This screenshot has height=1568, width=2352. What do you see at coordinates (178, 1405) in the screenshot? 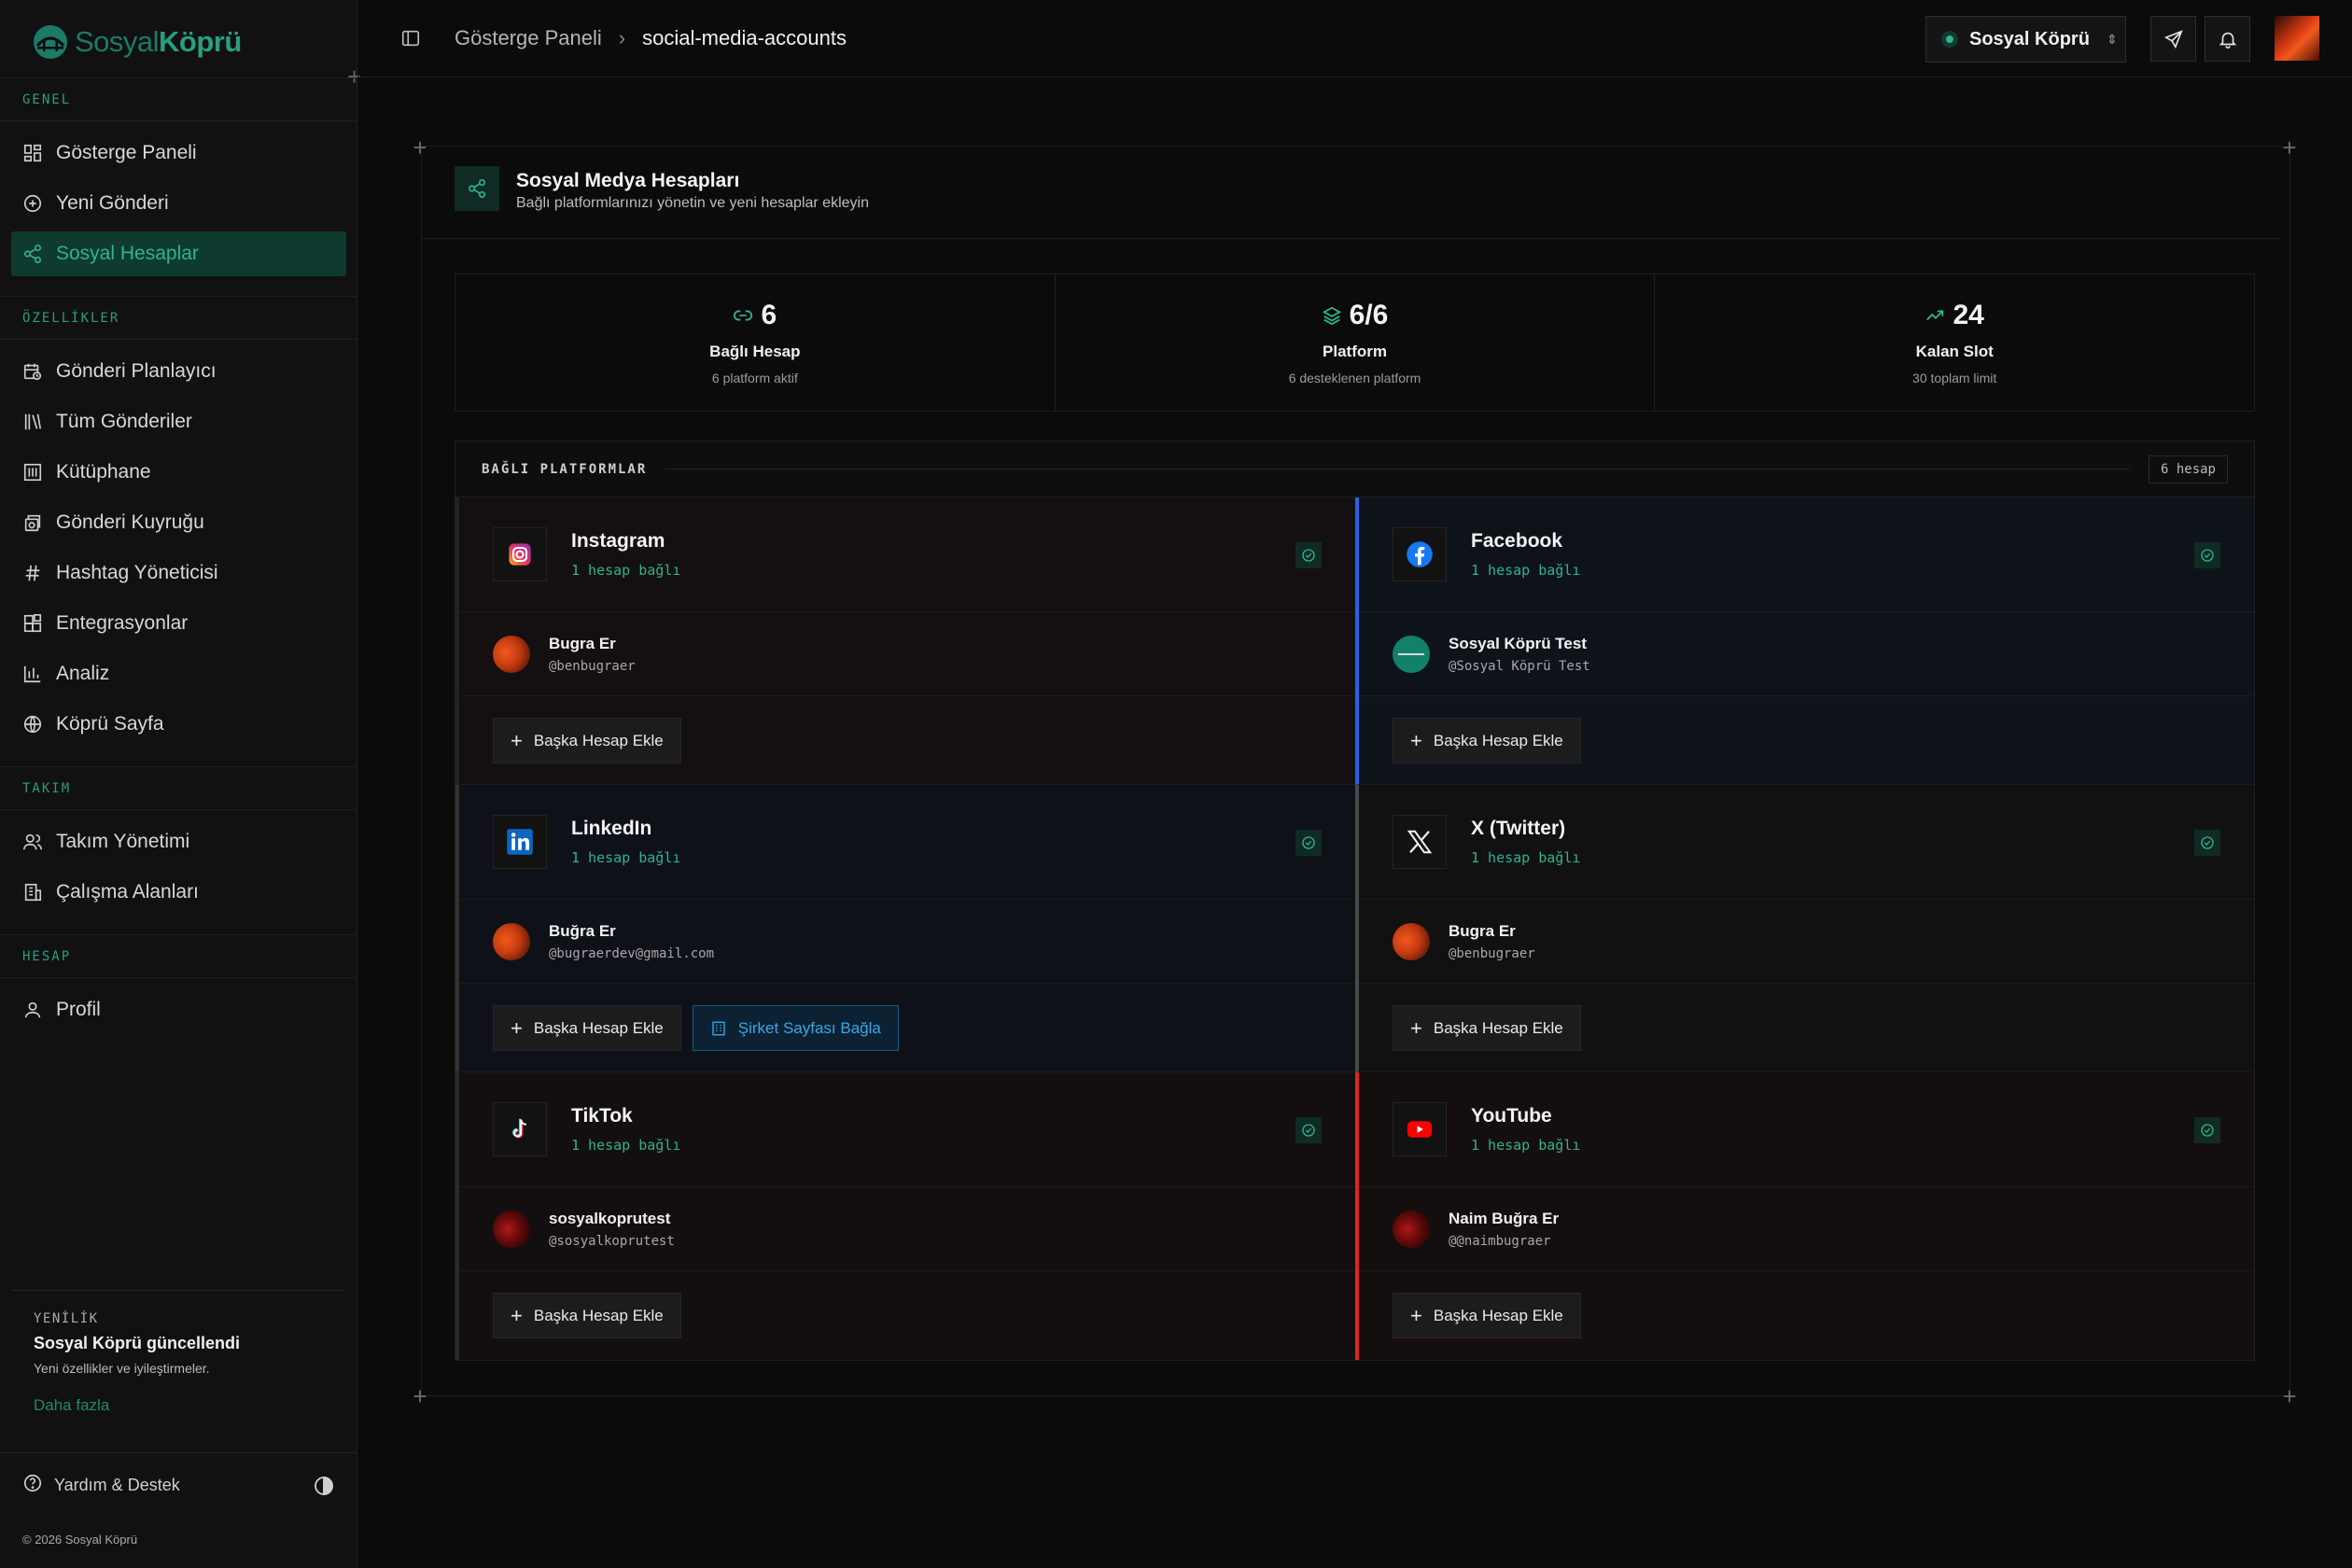
I see `news-more-link: Daha fazla` at bounding box center [178, 1405].